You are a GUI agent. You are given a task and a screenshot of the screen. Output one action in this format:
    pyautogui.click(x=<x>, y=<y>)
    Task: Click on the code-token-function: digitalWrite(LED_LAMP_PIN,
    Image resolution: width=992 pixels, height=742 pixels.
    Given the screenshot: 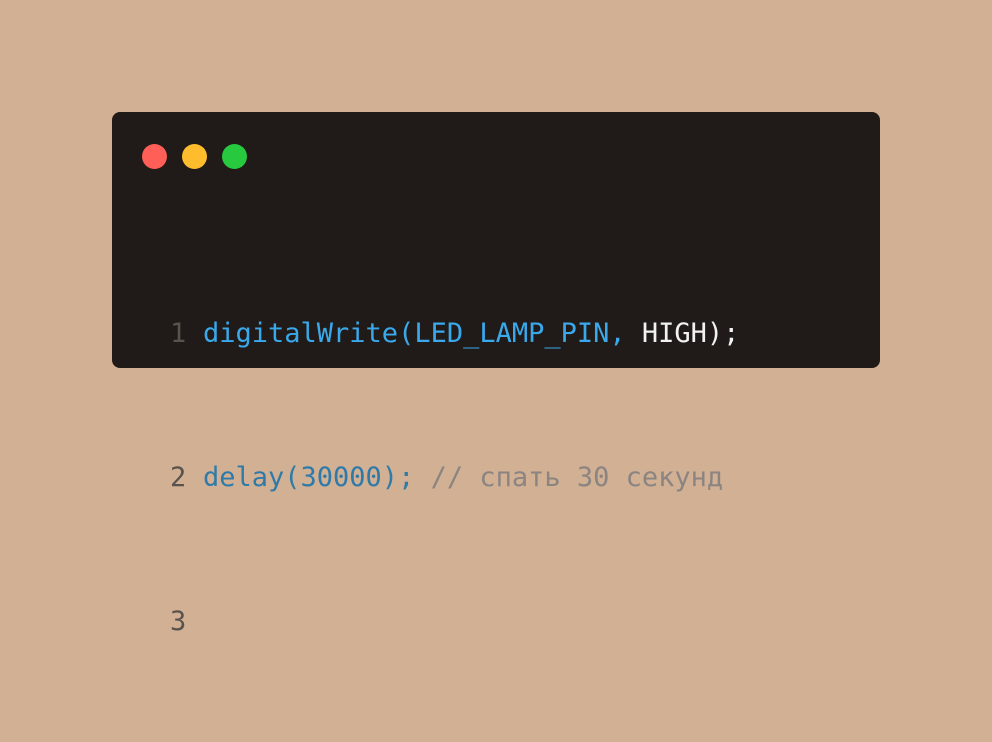 What is the action you would take?
    pyautogui.click(x=422, y=333)
    